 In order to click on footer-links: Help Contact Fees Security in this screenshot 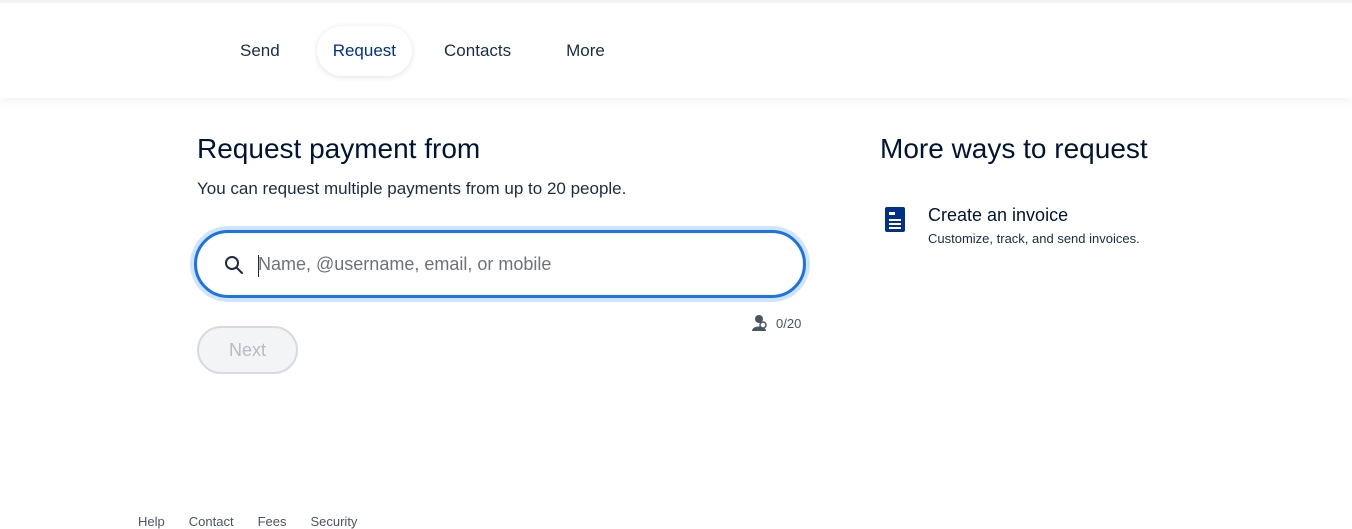, I will do `click(247, 521)`.